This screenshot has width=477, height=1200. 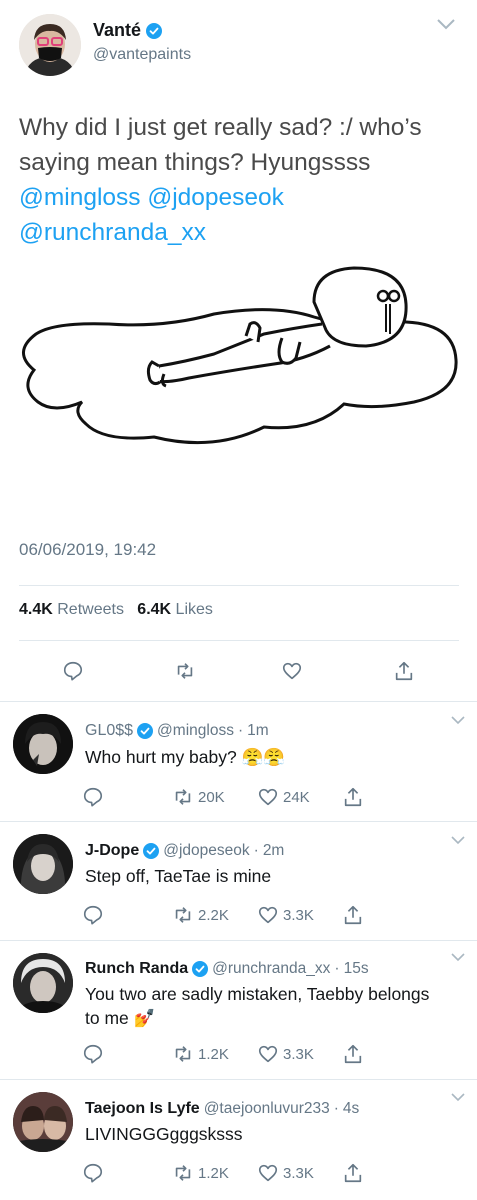 I want to click on reply-text: Step off, TaeTae is mine, so click(x=178, y=876).